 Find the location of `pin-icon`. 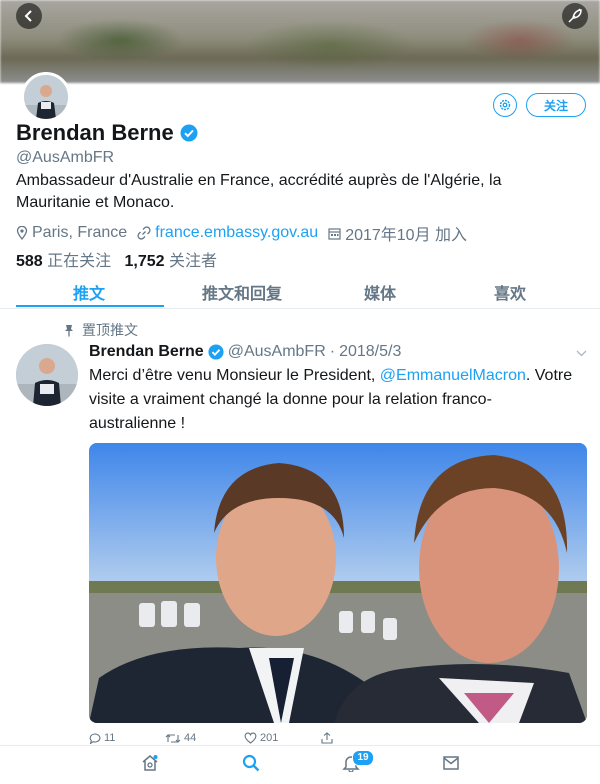

pin-icon is located at coordinates (69, 330).